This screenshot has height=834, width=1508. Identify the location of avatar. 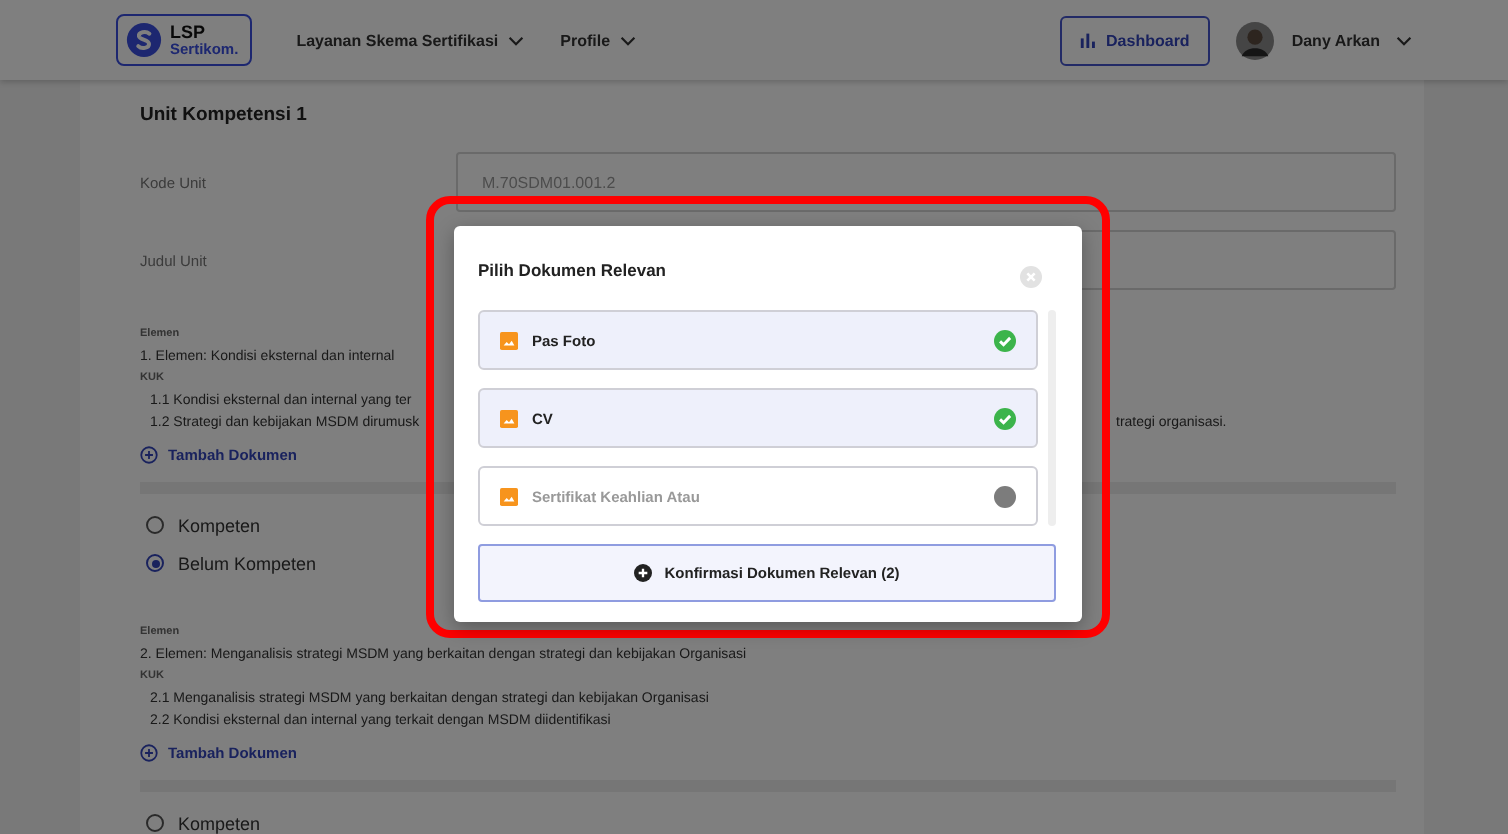
(1254, 40).